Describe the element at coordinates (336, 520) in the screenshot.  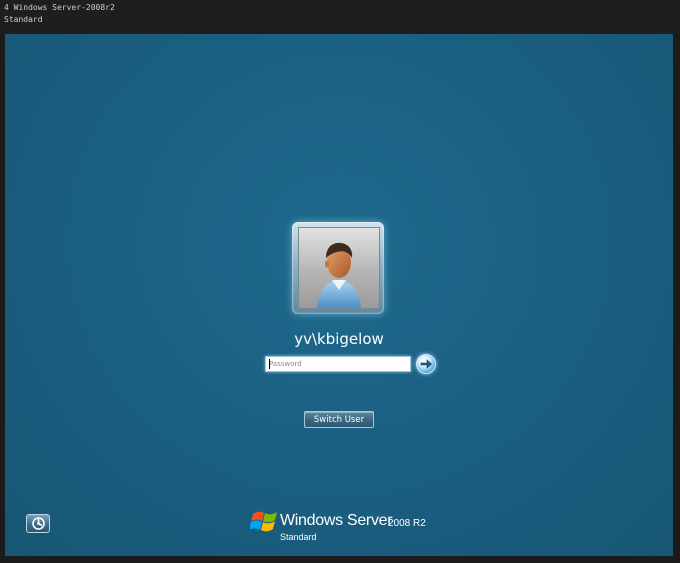
I see `product-name: Windows Server` at that location.